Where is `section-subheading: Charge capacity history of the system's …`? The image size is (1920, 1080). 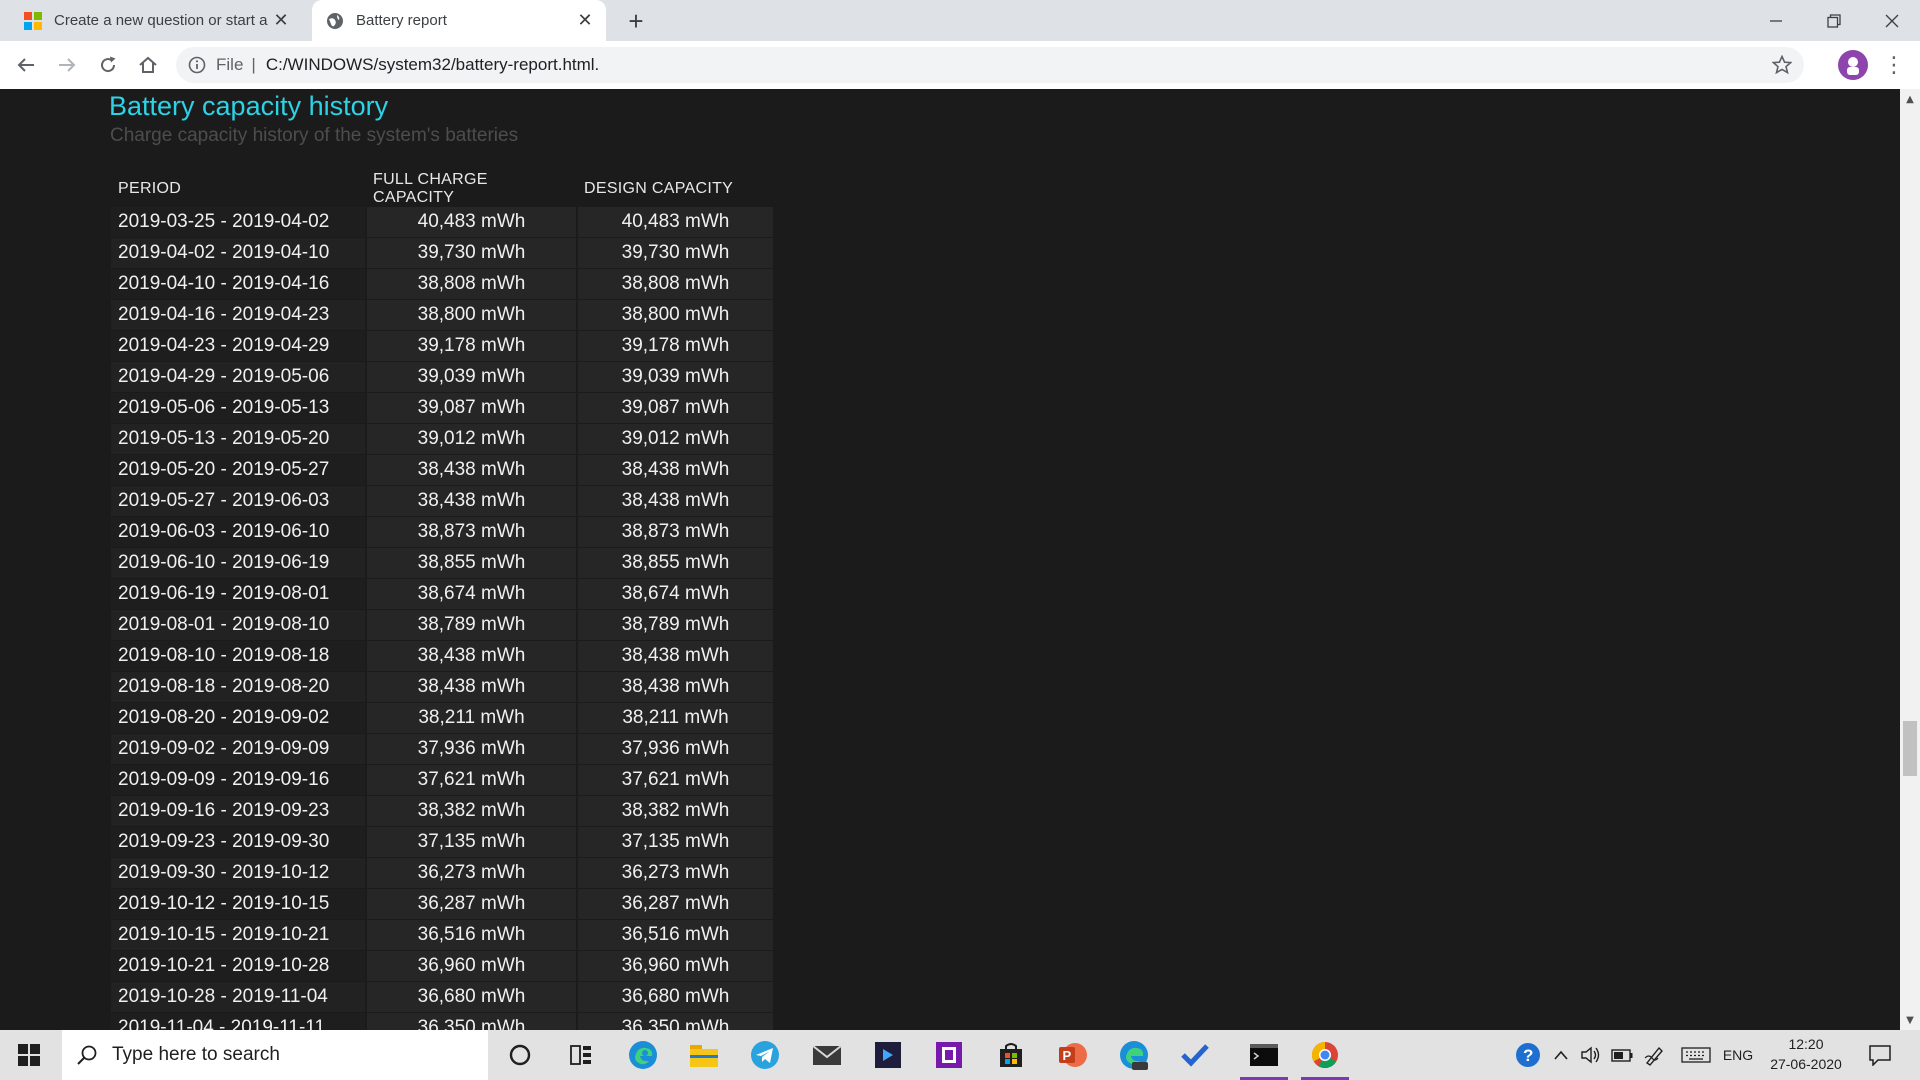
section-subheading: Charge capacity history of the system's … is located at coordinates (314, 135).